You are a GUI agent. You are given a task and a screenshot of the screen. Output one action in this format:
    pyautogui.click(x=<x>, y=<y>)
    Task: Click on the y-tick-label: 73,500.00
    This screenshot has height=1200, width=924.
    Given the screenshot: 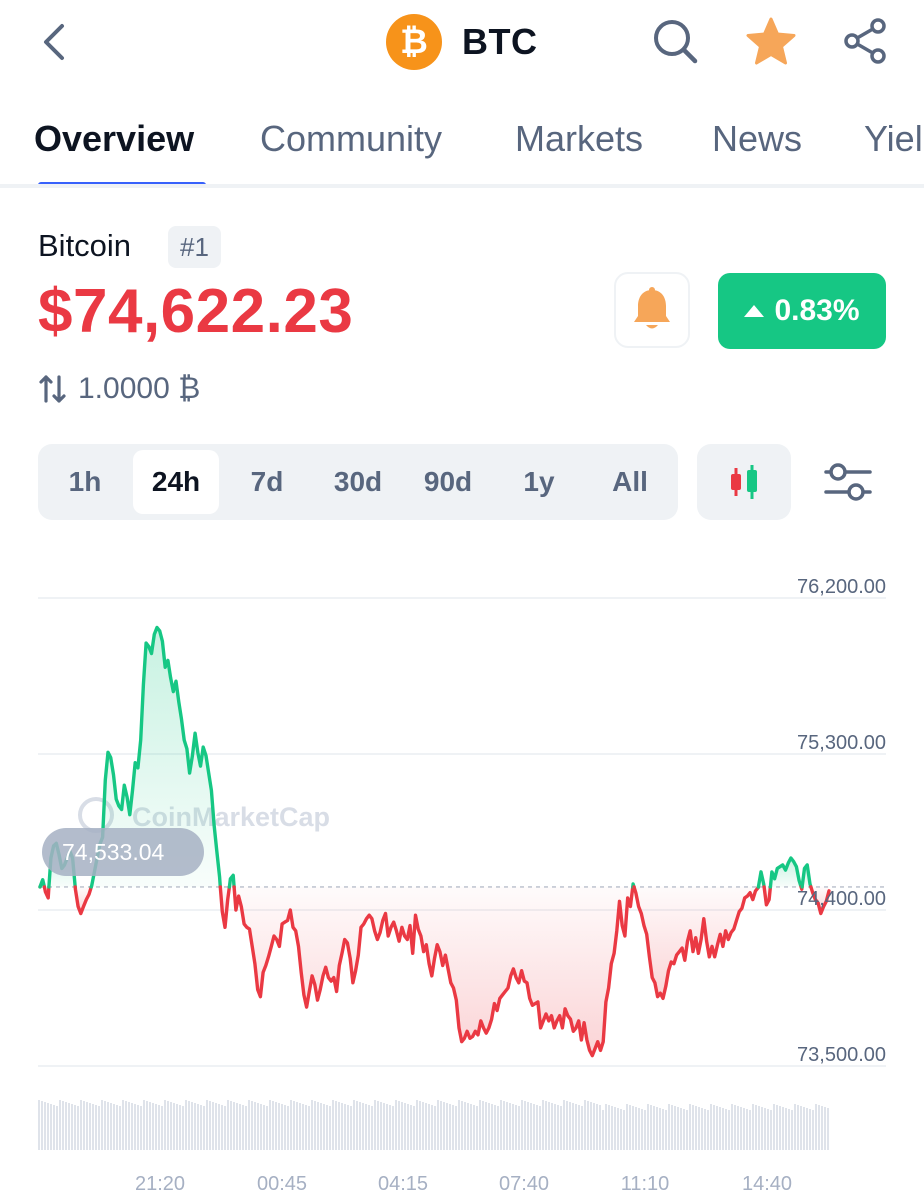 What is the action you would take?
    pyautogui.click(x=841, y=1055)
    